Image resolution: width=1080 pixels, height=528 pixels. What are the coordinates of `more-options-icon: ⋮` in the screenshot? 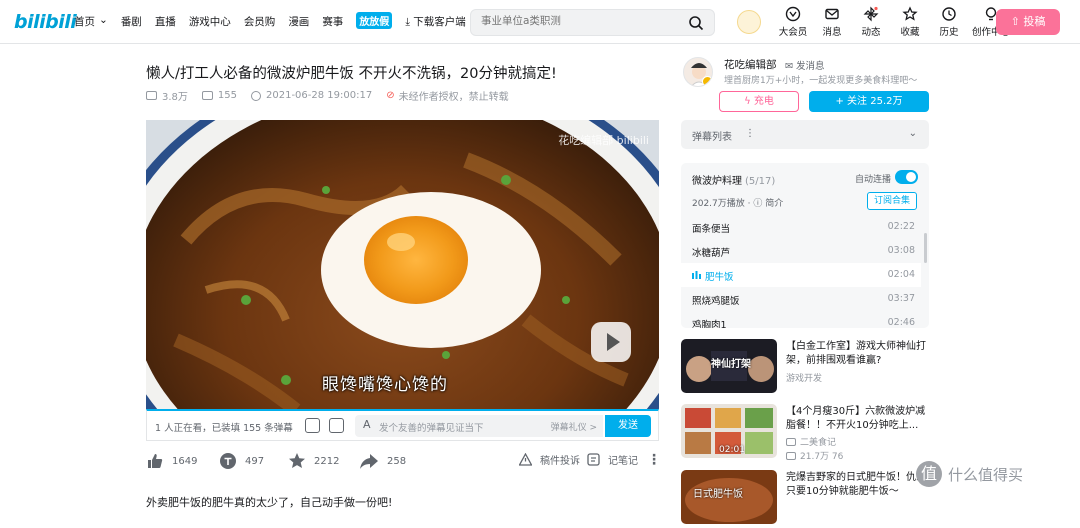 It's located at (750, 133).